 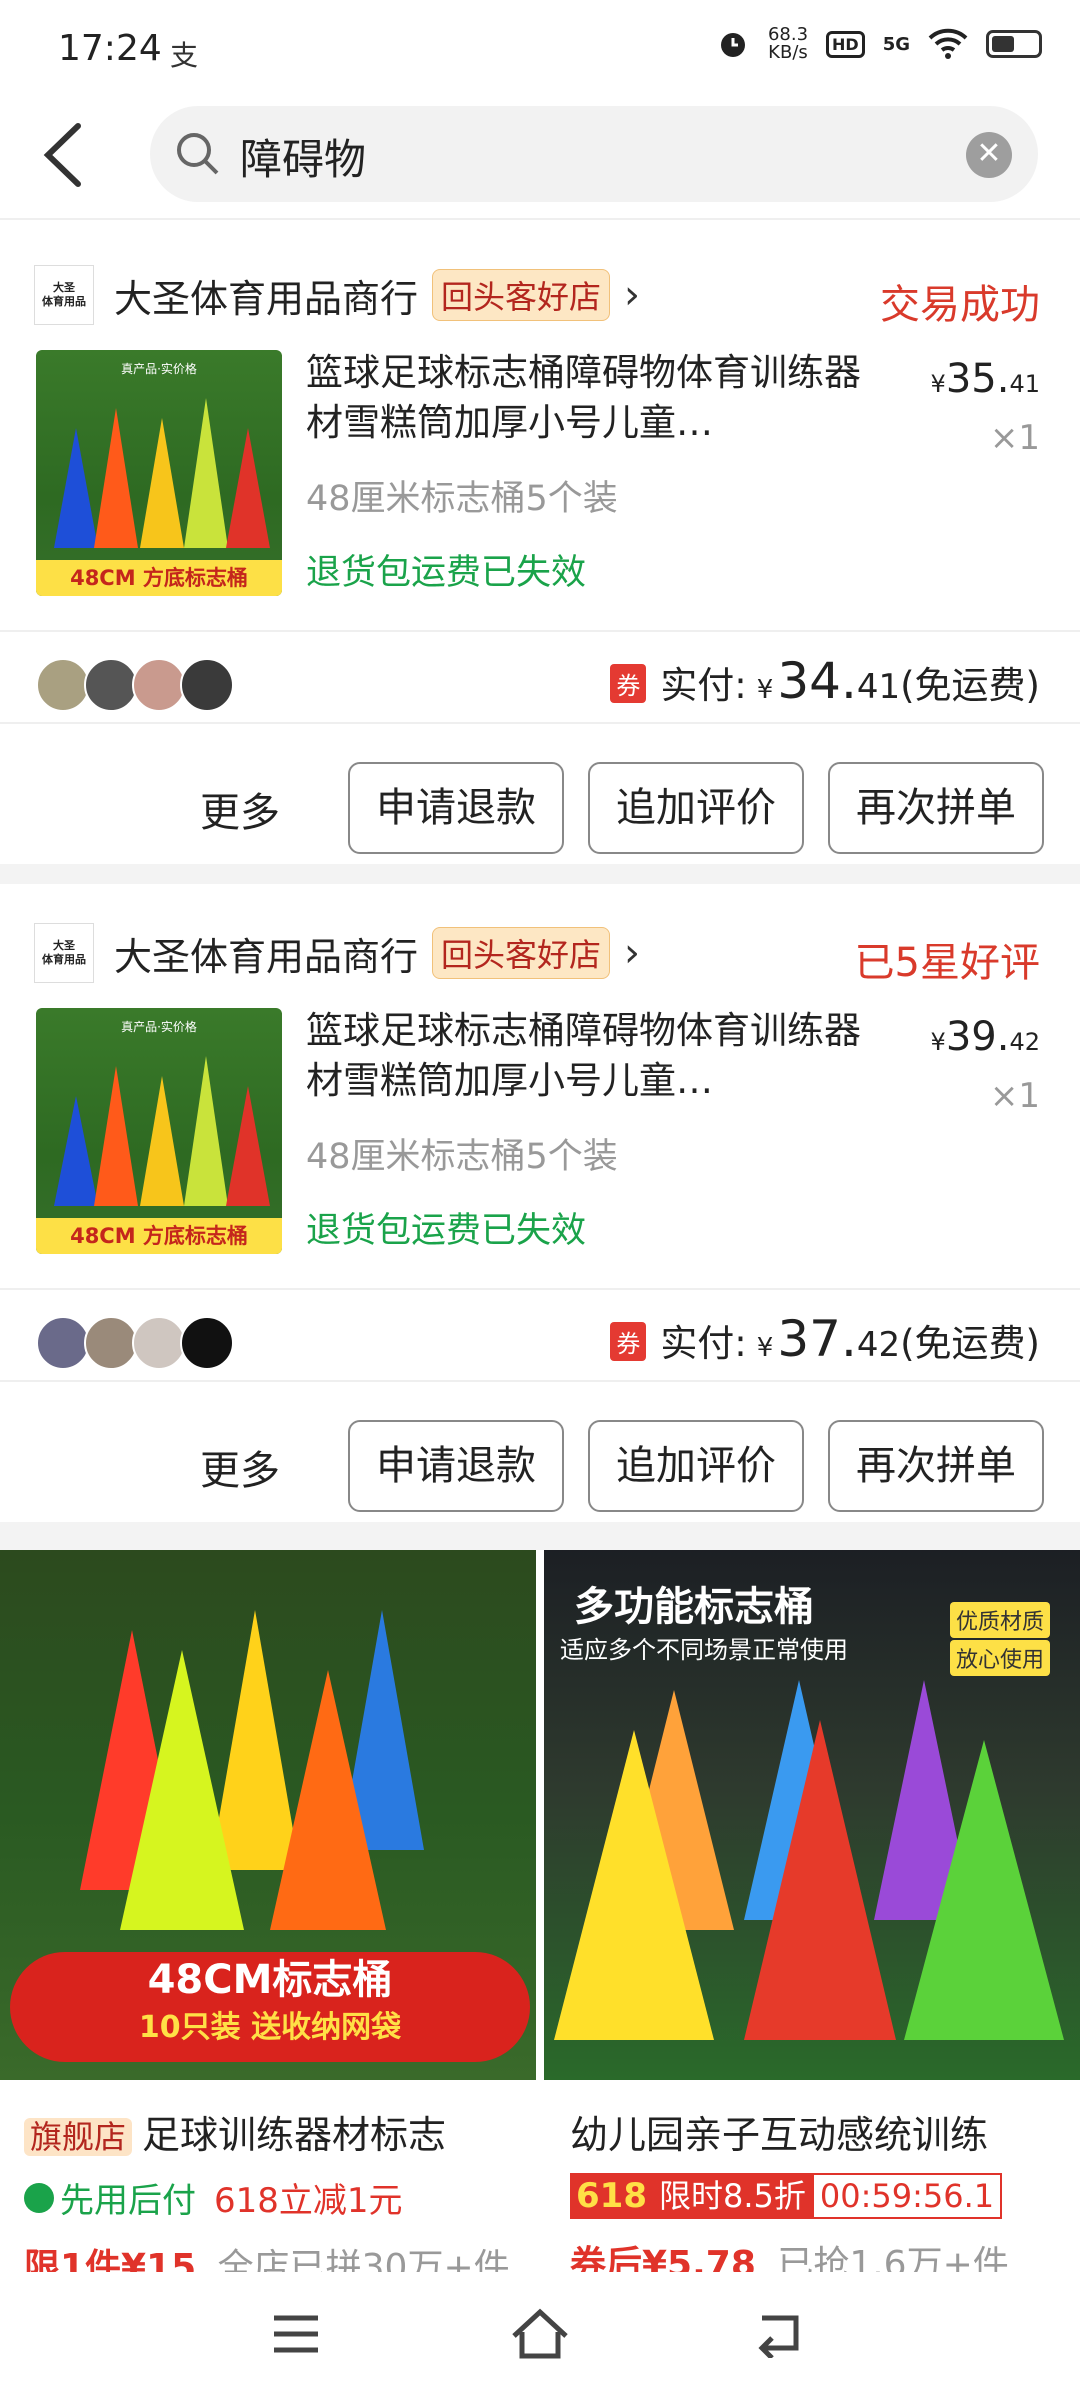 I want to click on order-status: 已5星好评, so click(x=947, y=963).